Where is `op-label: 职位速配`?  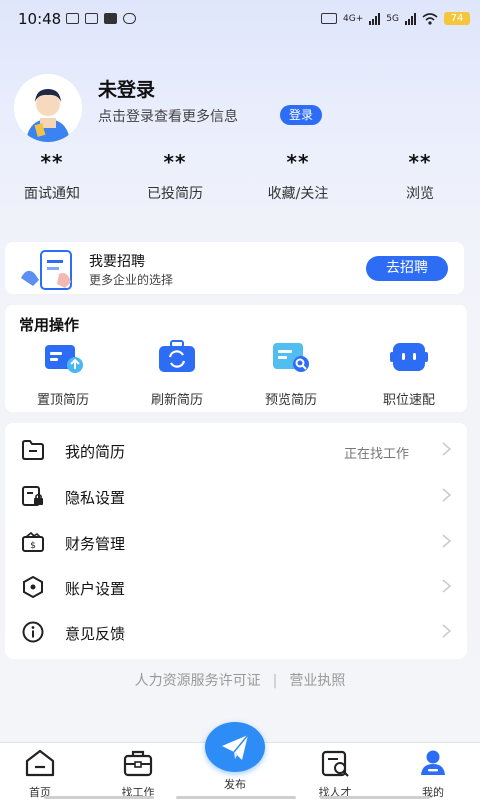 op-label: 职位速配 is located at coordinates (408, 400).